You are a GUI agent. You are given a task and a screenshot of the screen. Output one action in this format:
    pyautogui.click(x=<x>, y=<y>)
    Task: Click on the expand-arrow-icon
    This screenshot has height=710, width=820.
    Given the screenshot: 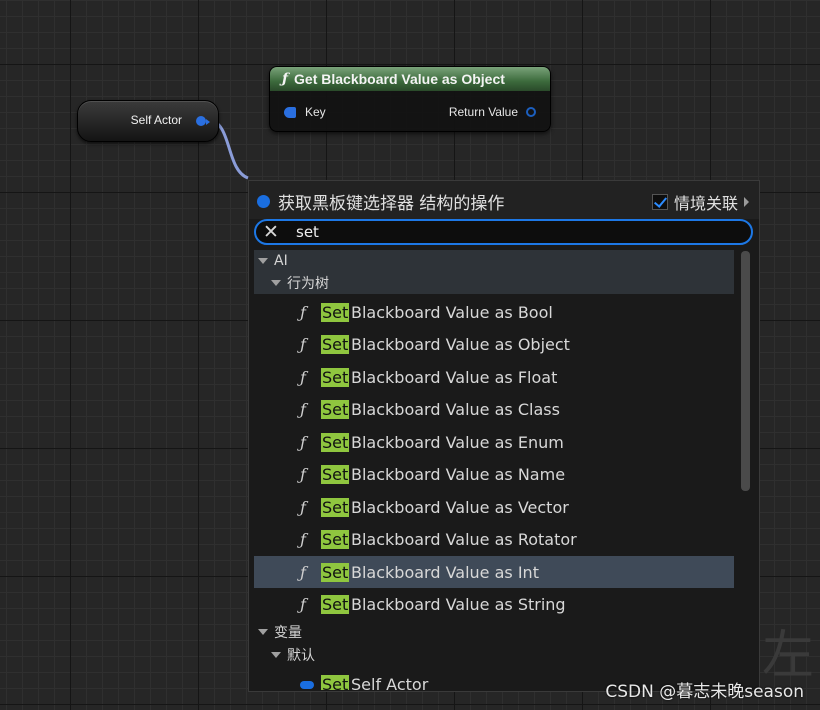 What is the action you would take?
    pyautogui.click(x=746, y=202)
    